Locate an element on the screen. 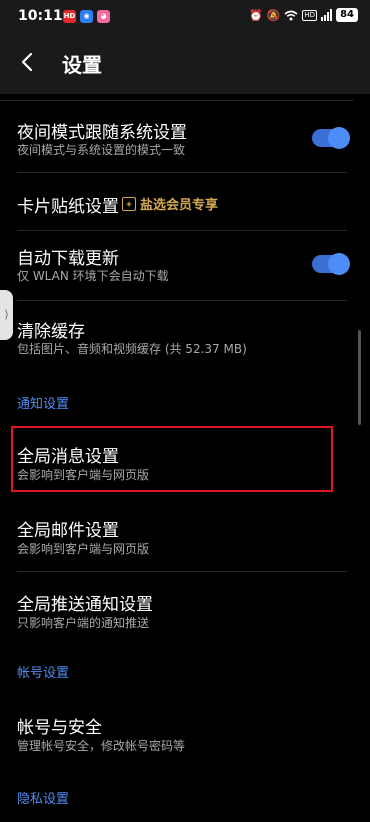 The height and width of the screenshot is (822, 370). section-notifications: 通知设置 is located at coordinates (43, 404).